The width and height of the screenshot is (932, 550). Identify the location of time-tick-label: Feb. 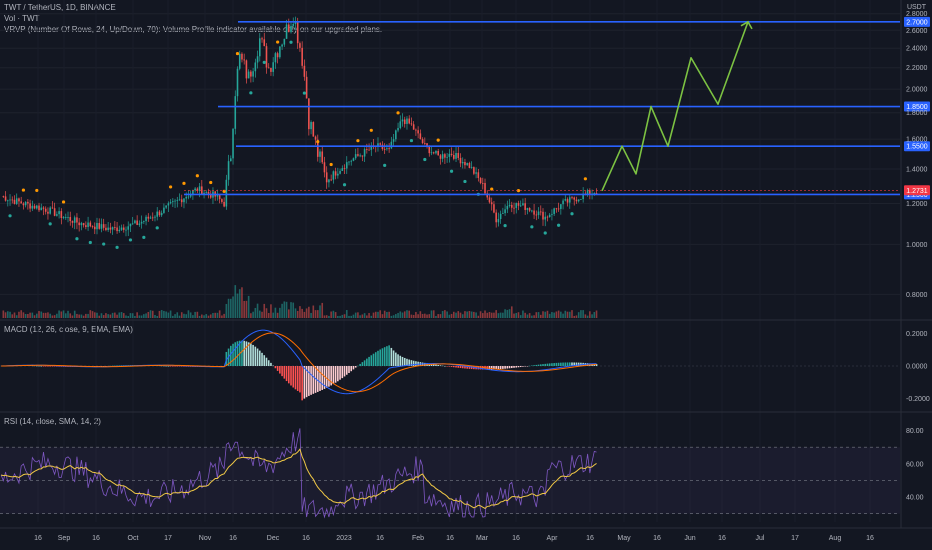
(418, 538).